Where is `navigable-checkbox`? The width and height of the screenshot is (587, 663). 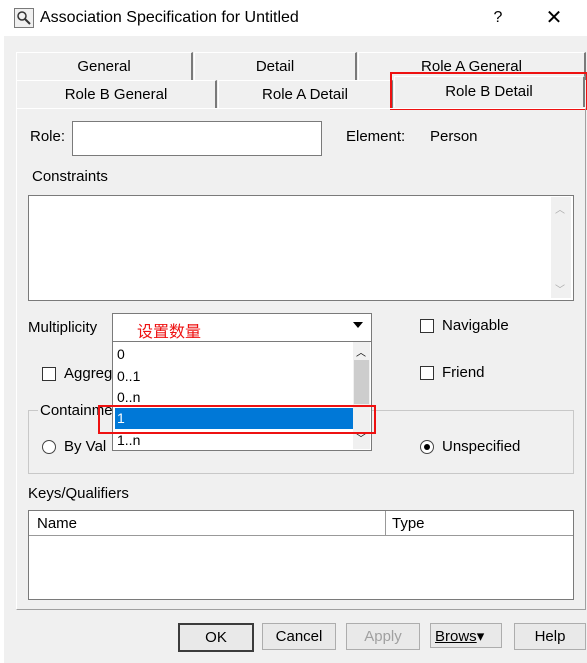 navigable-checkbox is located at coordinates (427, 326).